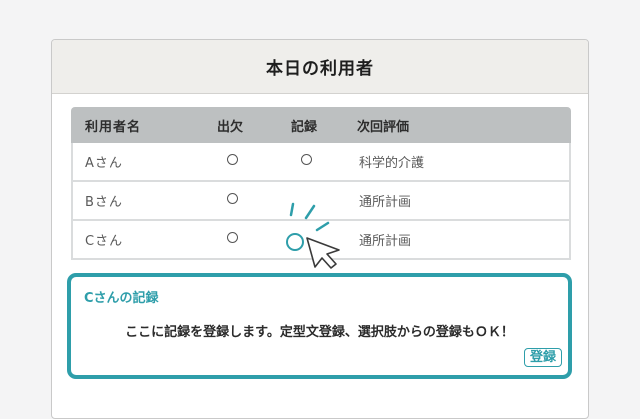 The image size is (640, 419). What do you see at coordinates (542, 357) in the screenshot?
I see `register-button: 登録` at bounding box center [542, 357].